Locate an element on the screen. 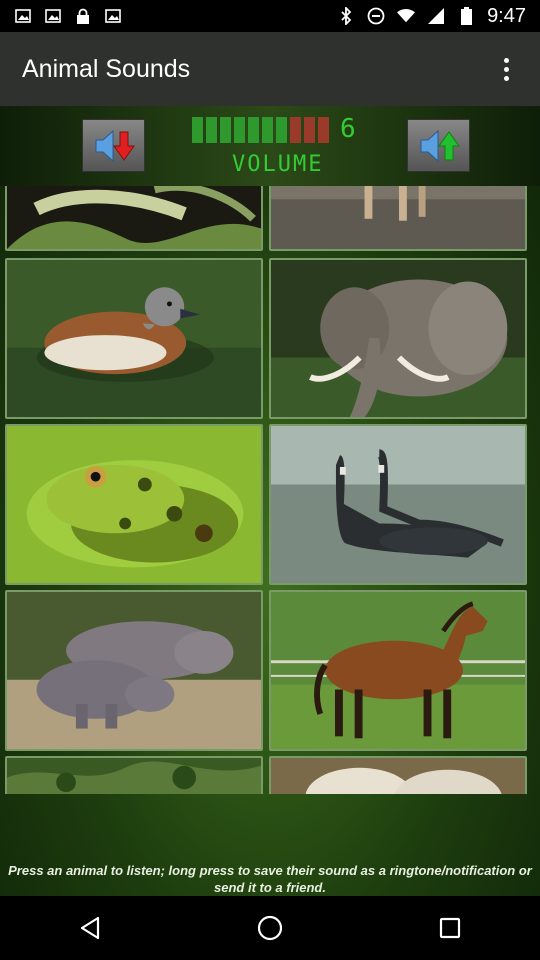 The width and height of the screenshot is (540, 960). home-button is located at coordinates (270, 928).